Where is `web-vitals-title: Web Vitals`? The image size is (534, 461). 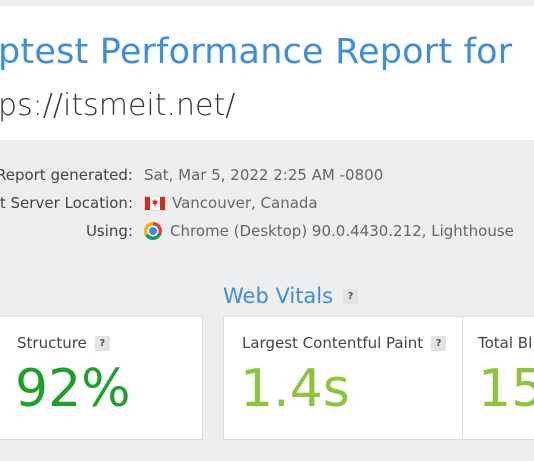
web-vitals-title: Web Vitals is located at coordinates (278, 296).